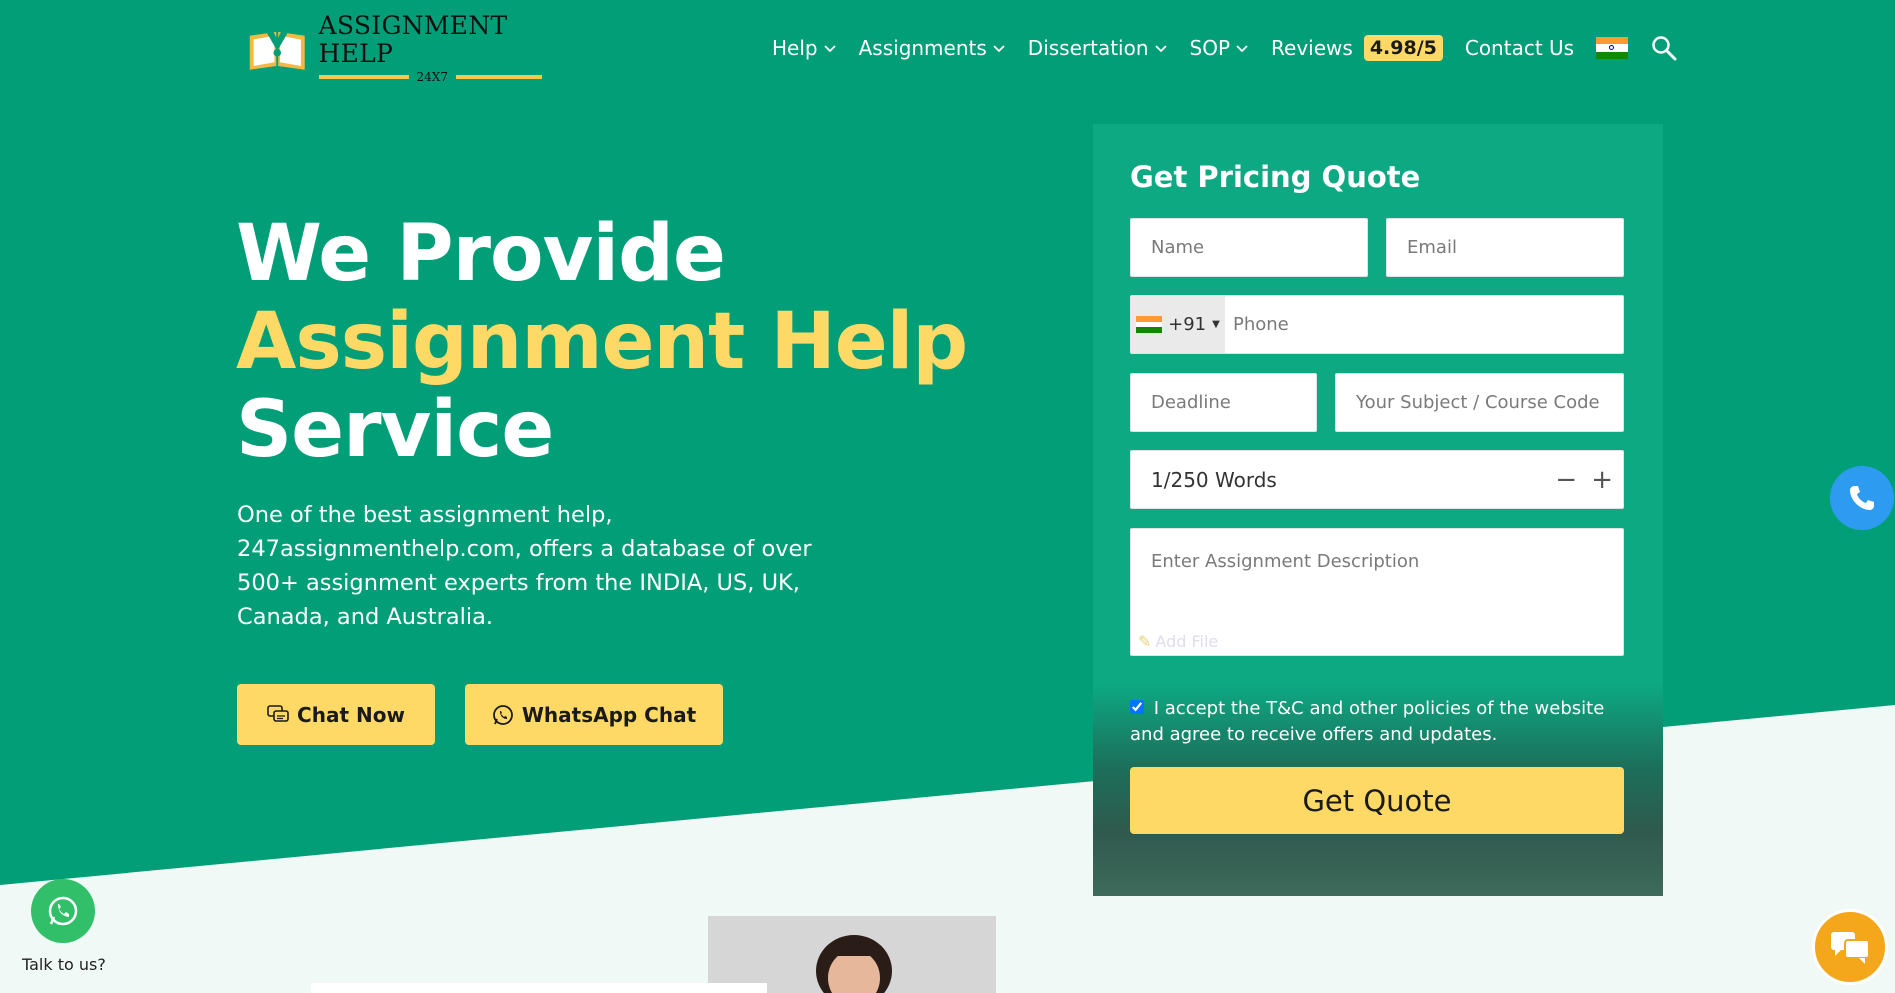 The image size is (1895, 993). I want to click on get-quote-button: Get Quote, so click(1377, 800).